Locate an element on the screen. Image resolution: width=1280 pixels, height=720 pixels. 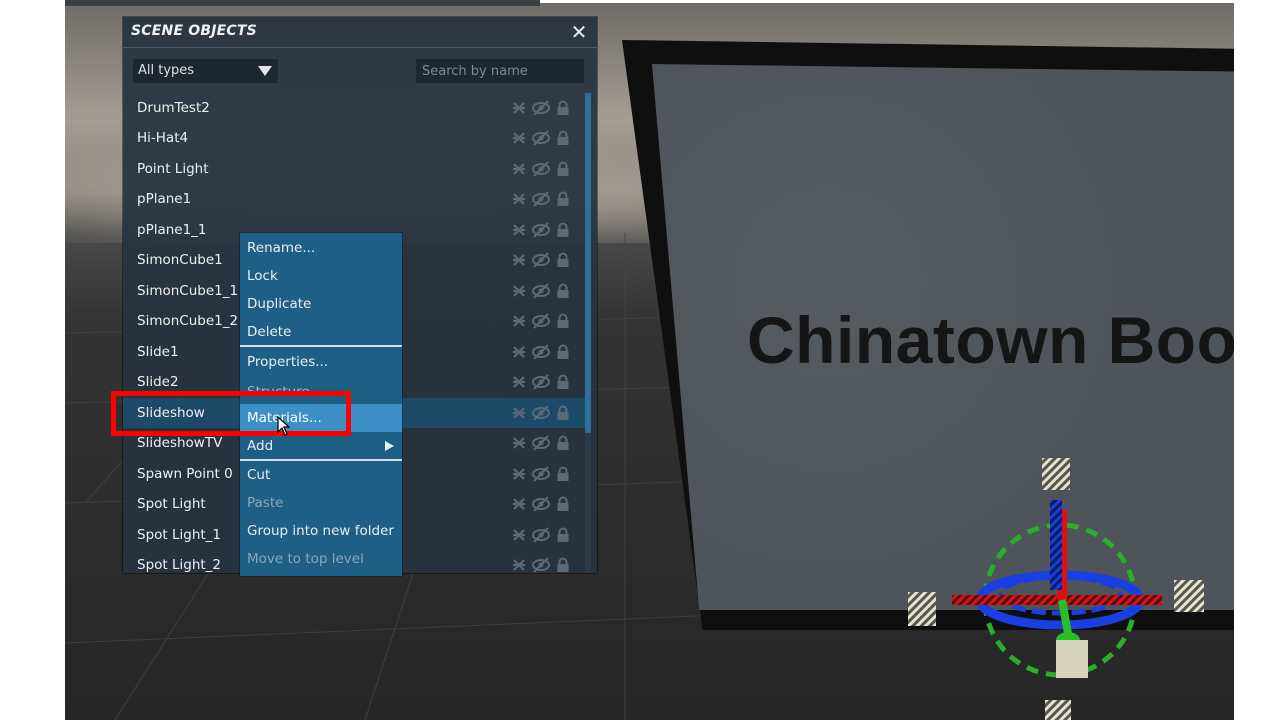
scrollbar-track is located at coordinates (588, 503).